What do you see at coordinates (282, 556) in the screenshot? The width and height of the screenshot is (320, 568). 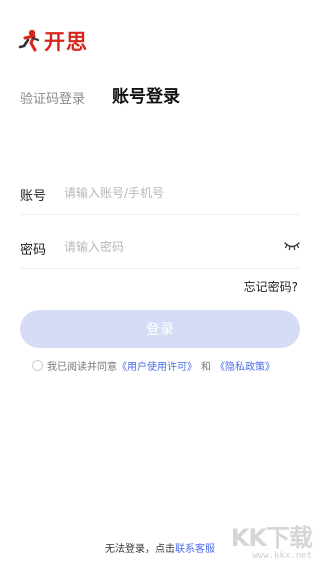 I see `watermark-url: www.kkx.net` at bounding box center [282, 556].